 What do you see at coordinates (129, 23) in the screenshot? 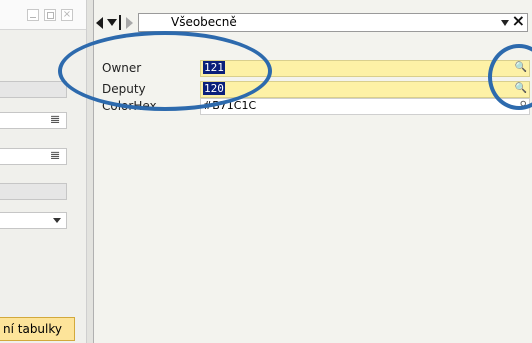
I see `next-icon` at bounding box center [129, 23].